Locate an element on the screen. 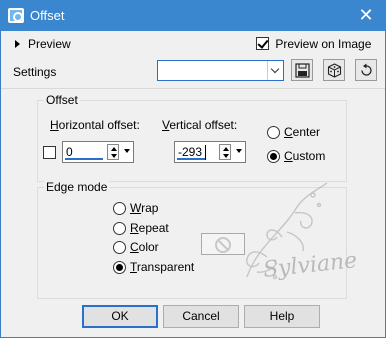  horizontal-offset-input: 0 is located at coordinates (98, 152).